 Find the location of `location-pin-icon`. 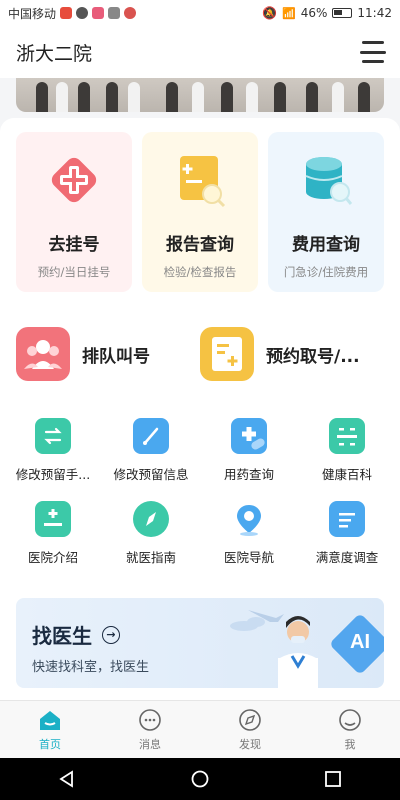

location-pin-icon is located at coordinates (249, 519).